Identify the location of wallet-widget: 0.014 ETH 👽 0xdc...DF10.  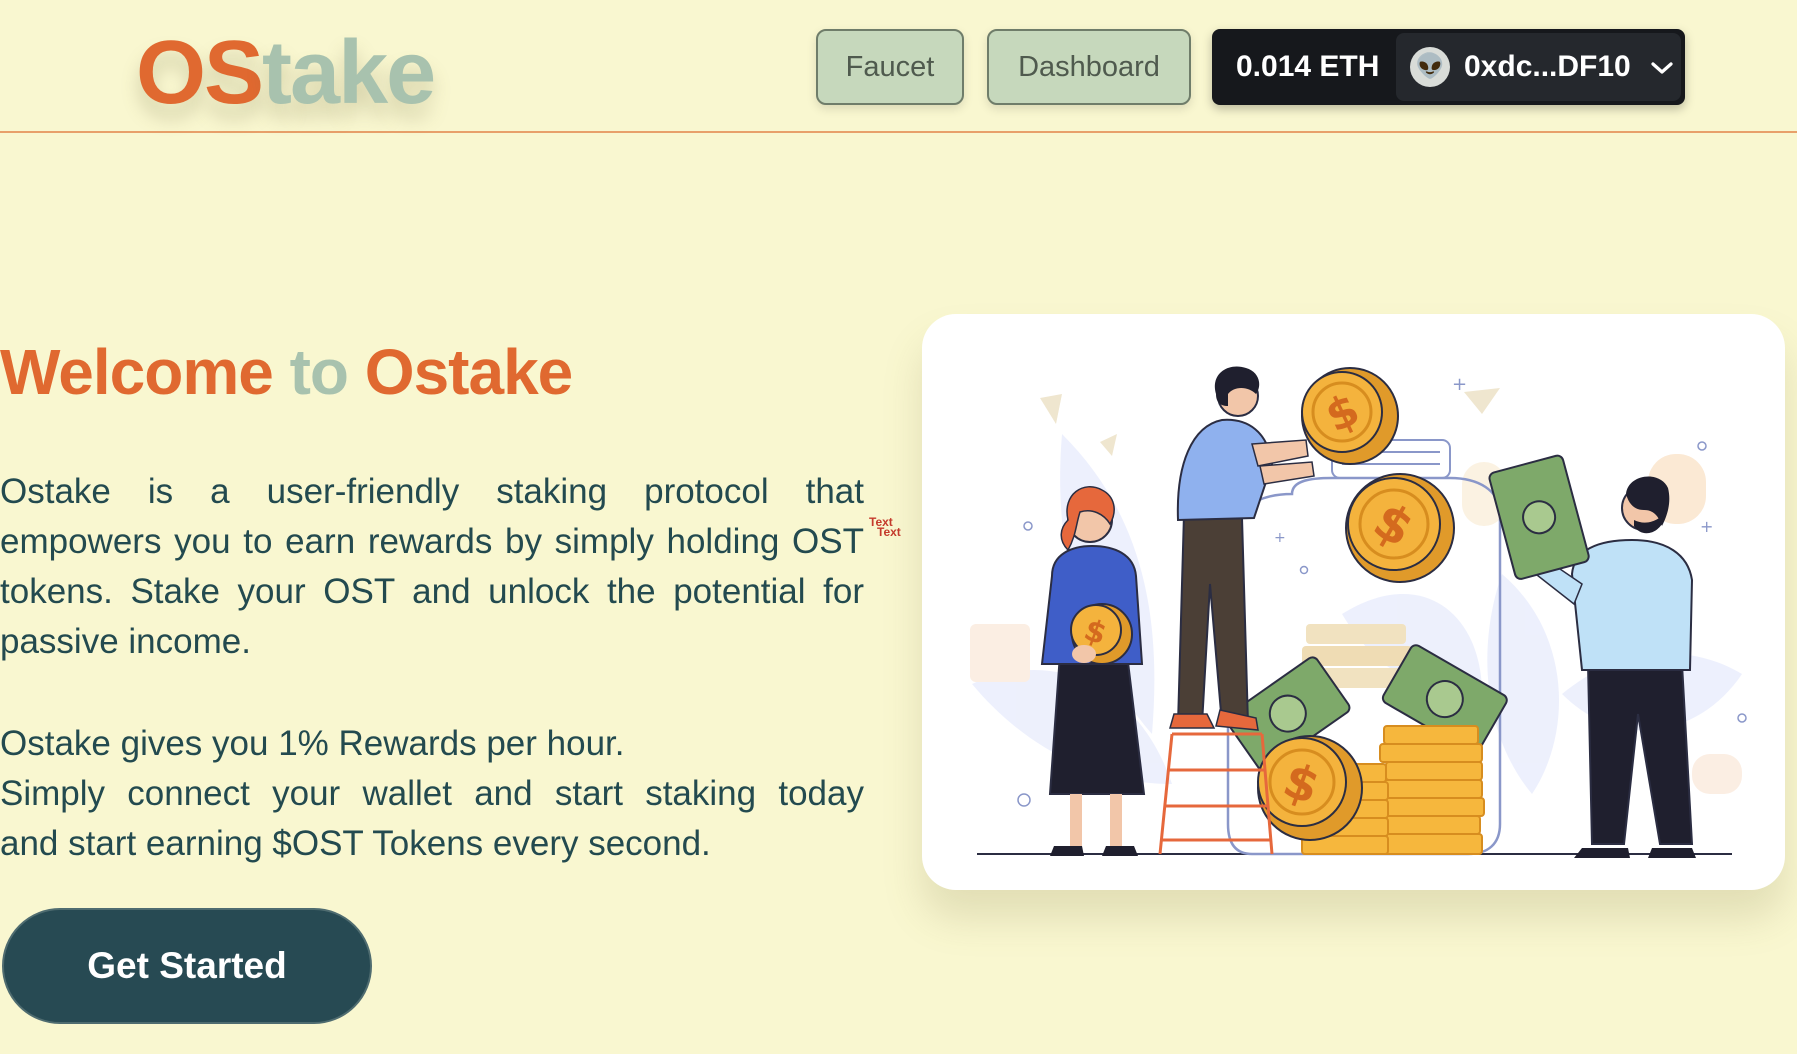
(1448, 67).